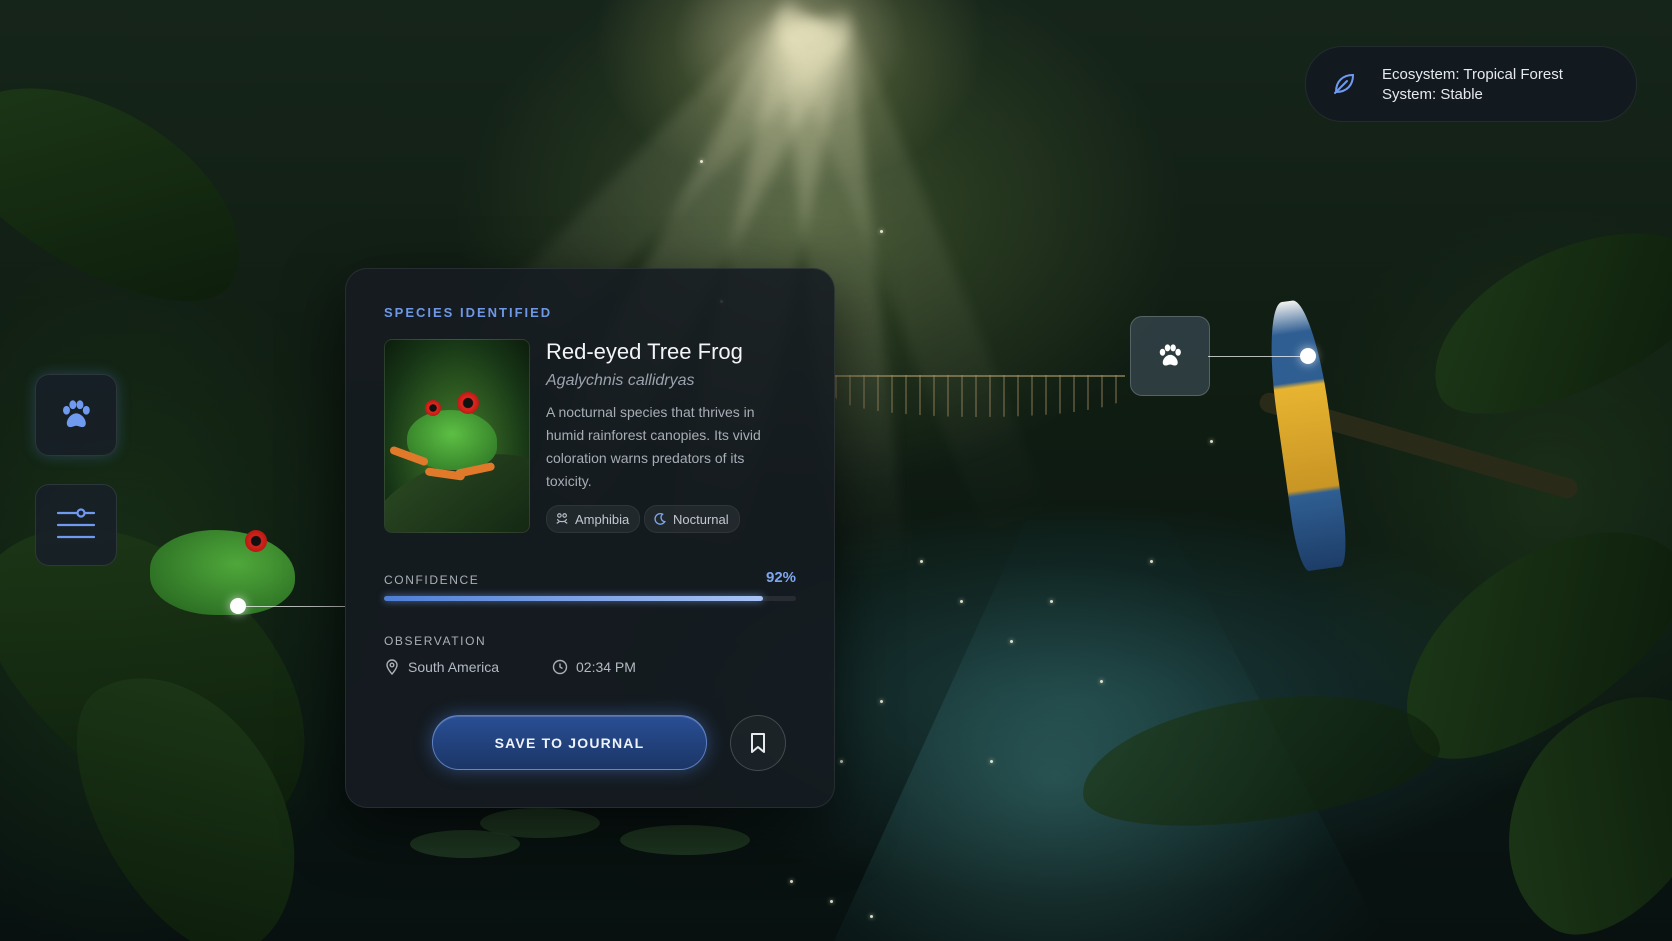 This screenshot has height=941, width=1672. I want to click on frog-marker-line, so click(291, 606).